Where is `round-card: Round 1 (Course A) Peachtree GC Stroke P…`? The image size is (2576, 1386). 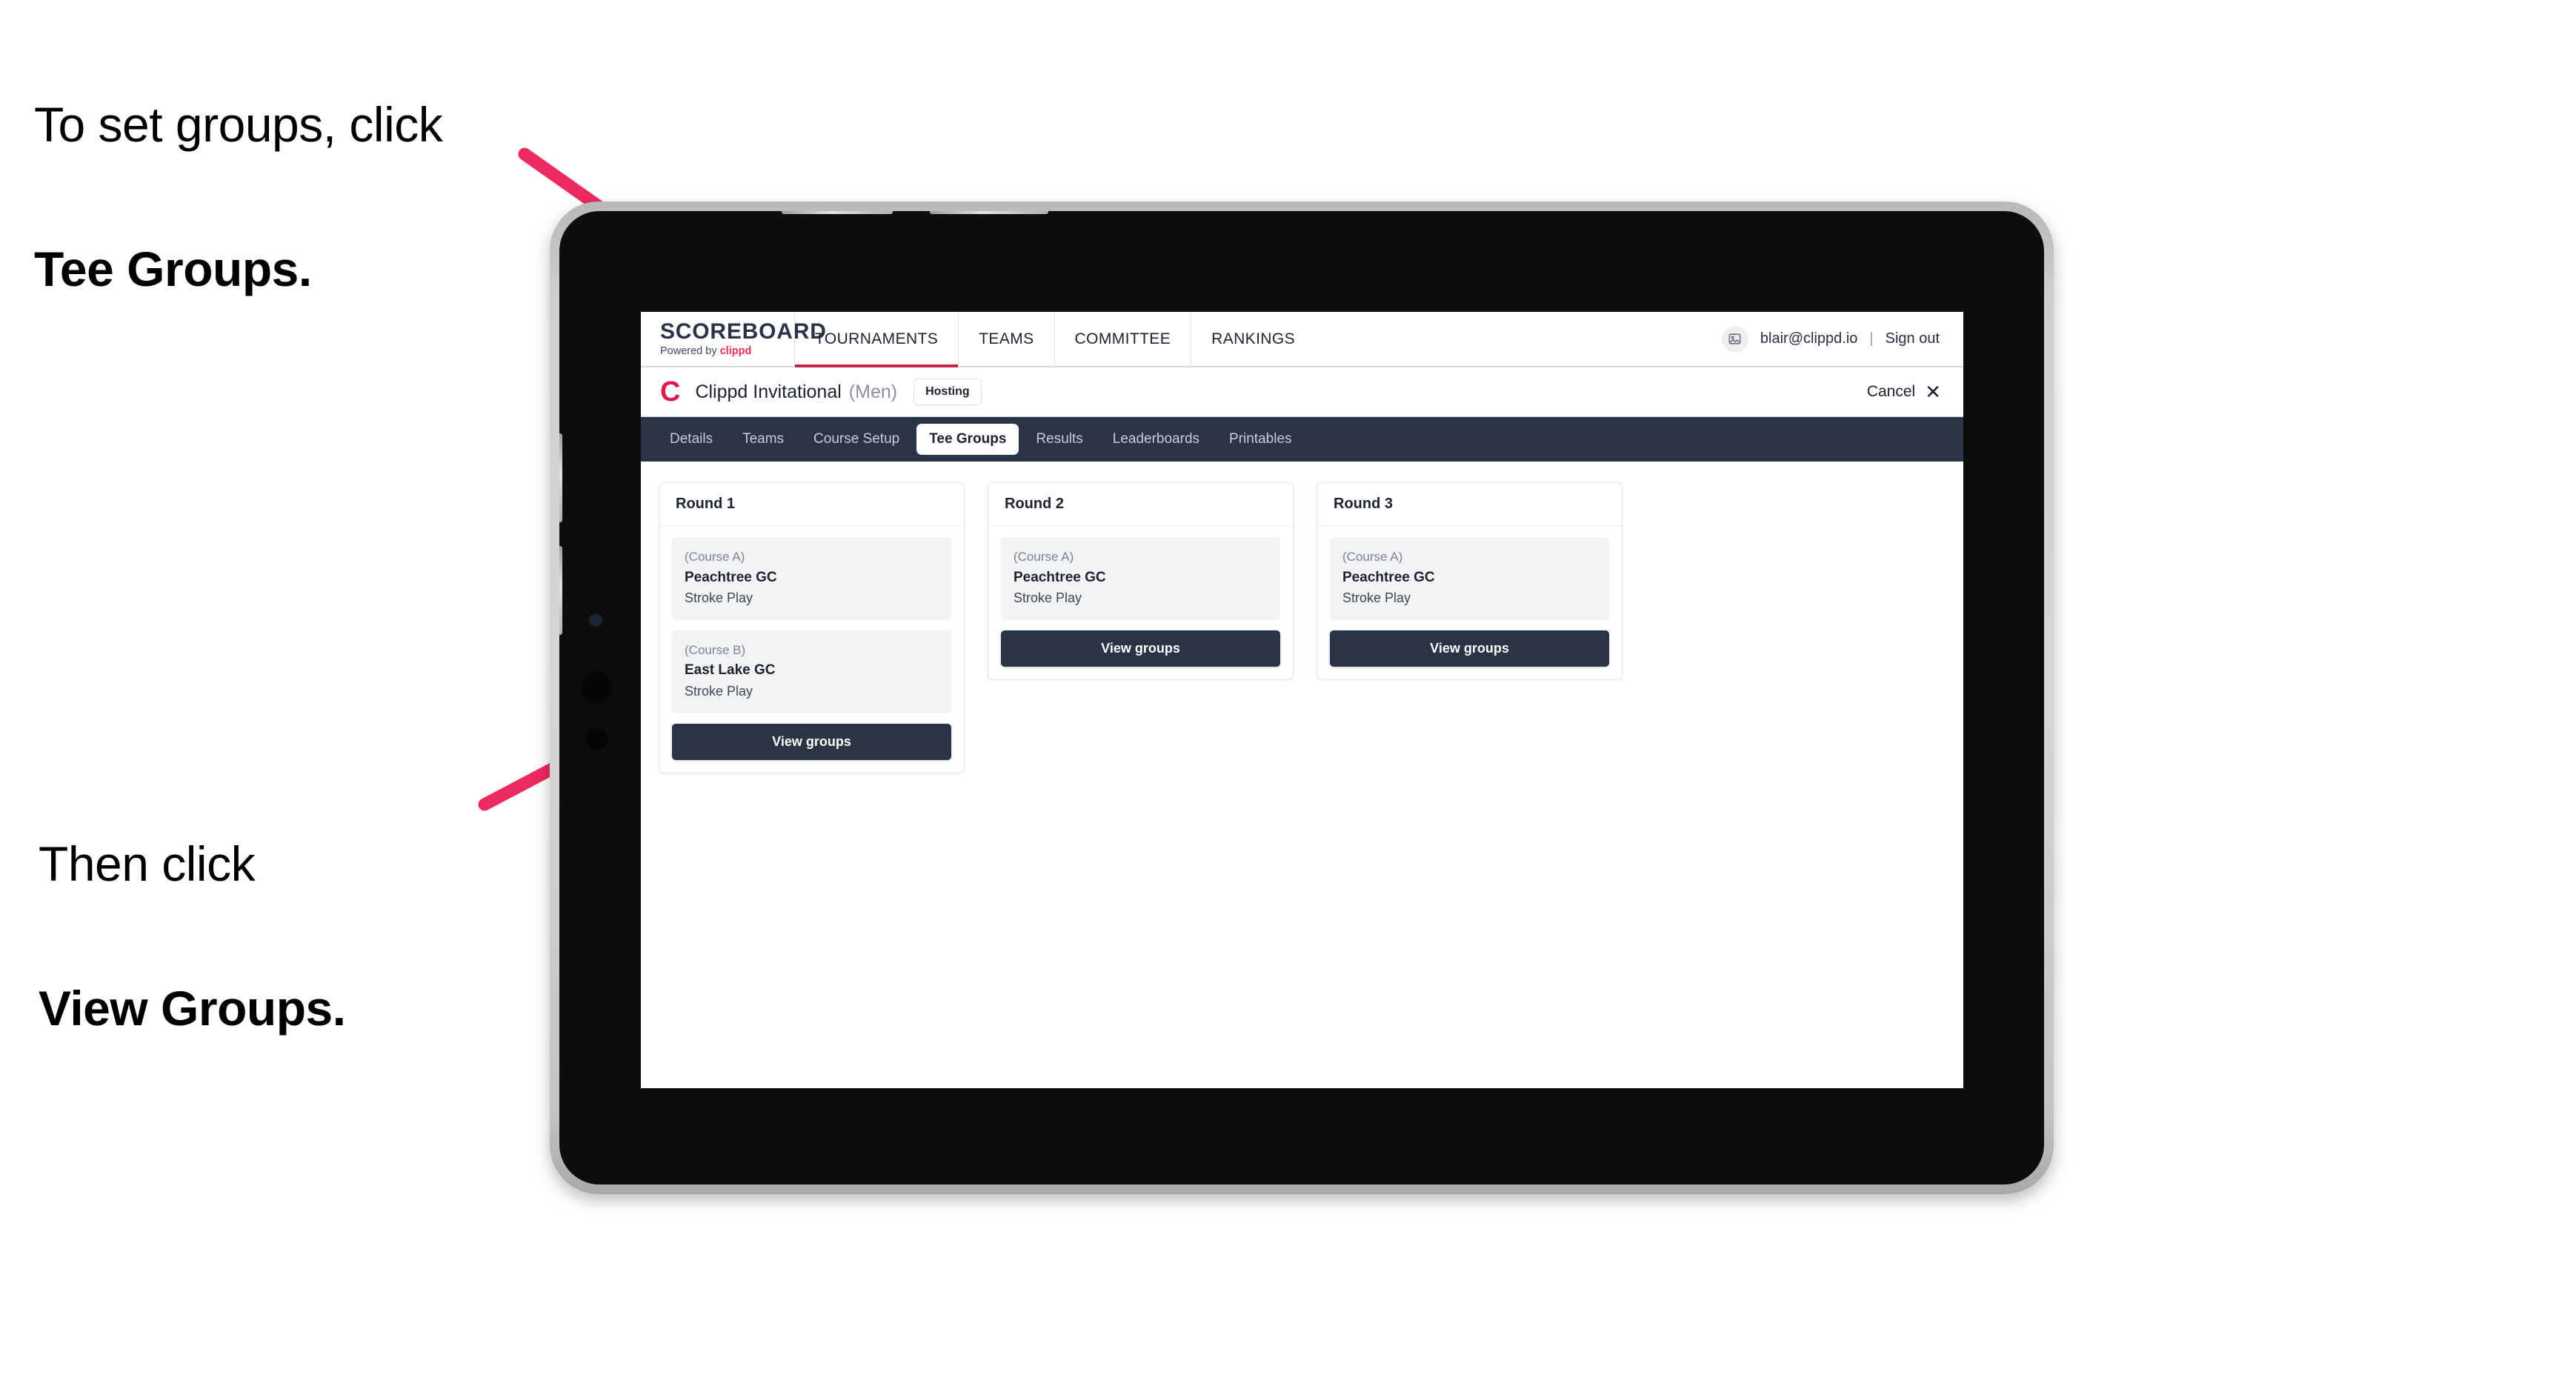
round-card: Round 1 (Course A) Peachtree GC Stroke P… is located at coordinates (812, 627).